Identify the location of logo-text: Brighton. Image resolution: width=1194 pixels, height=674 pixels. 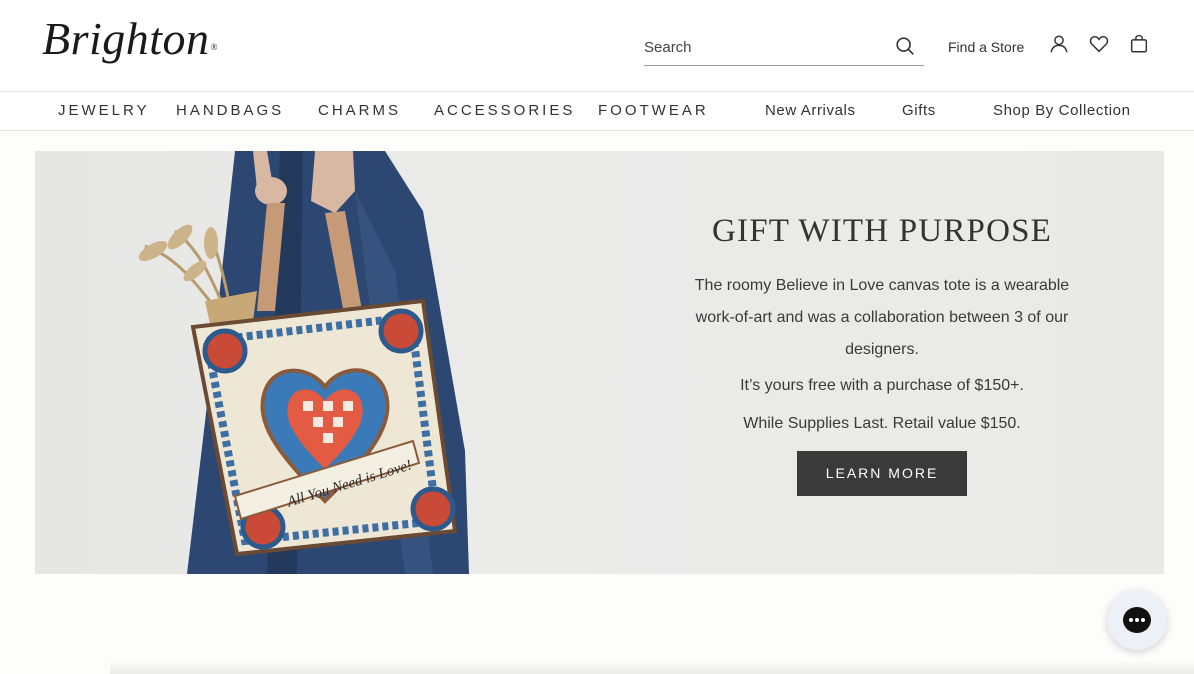
(126, 38).